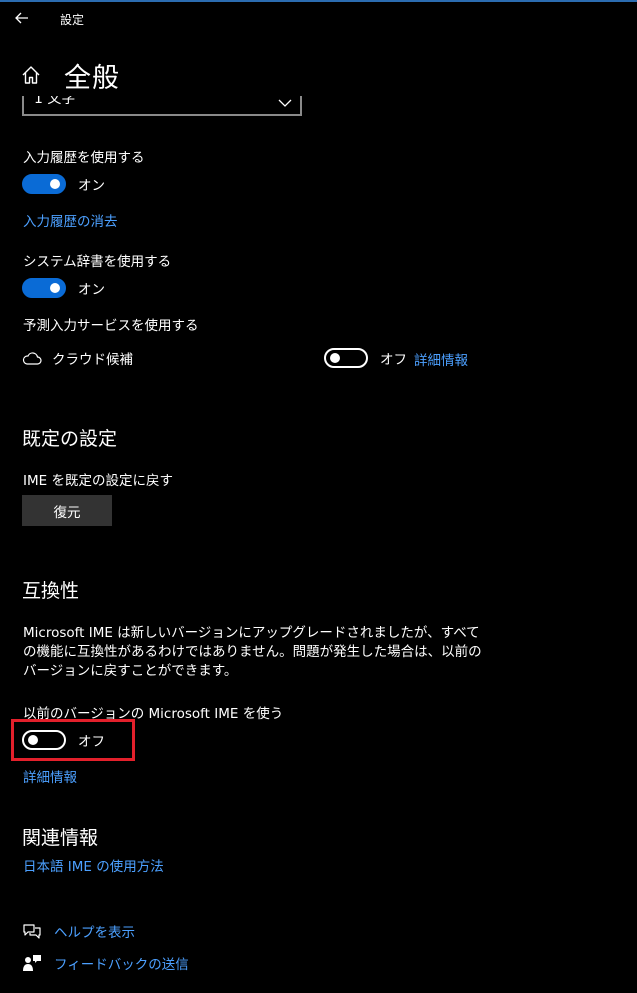  What do you see at coordinates (91, 186) in the screenshot?
I see `input-history-state: オン` at bounding box center [91, 186].